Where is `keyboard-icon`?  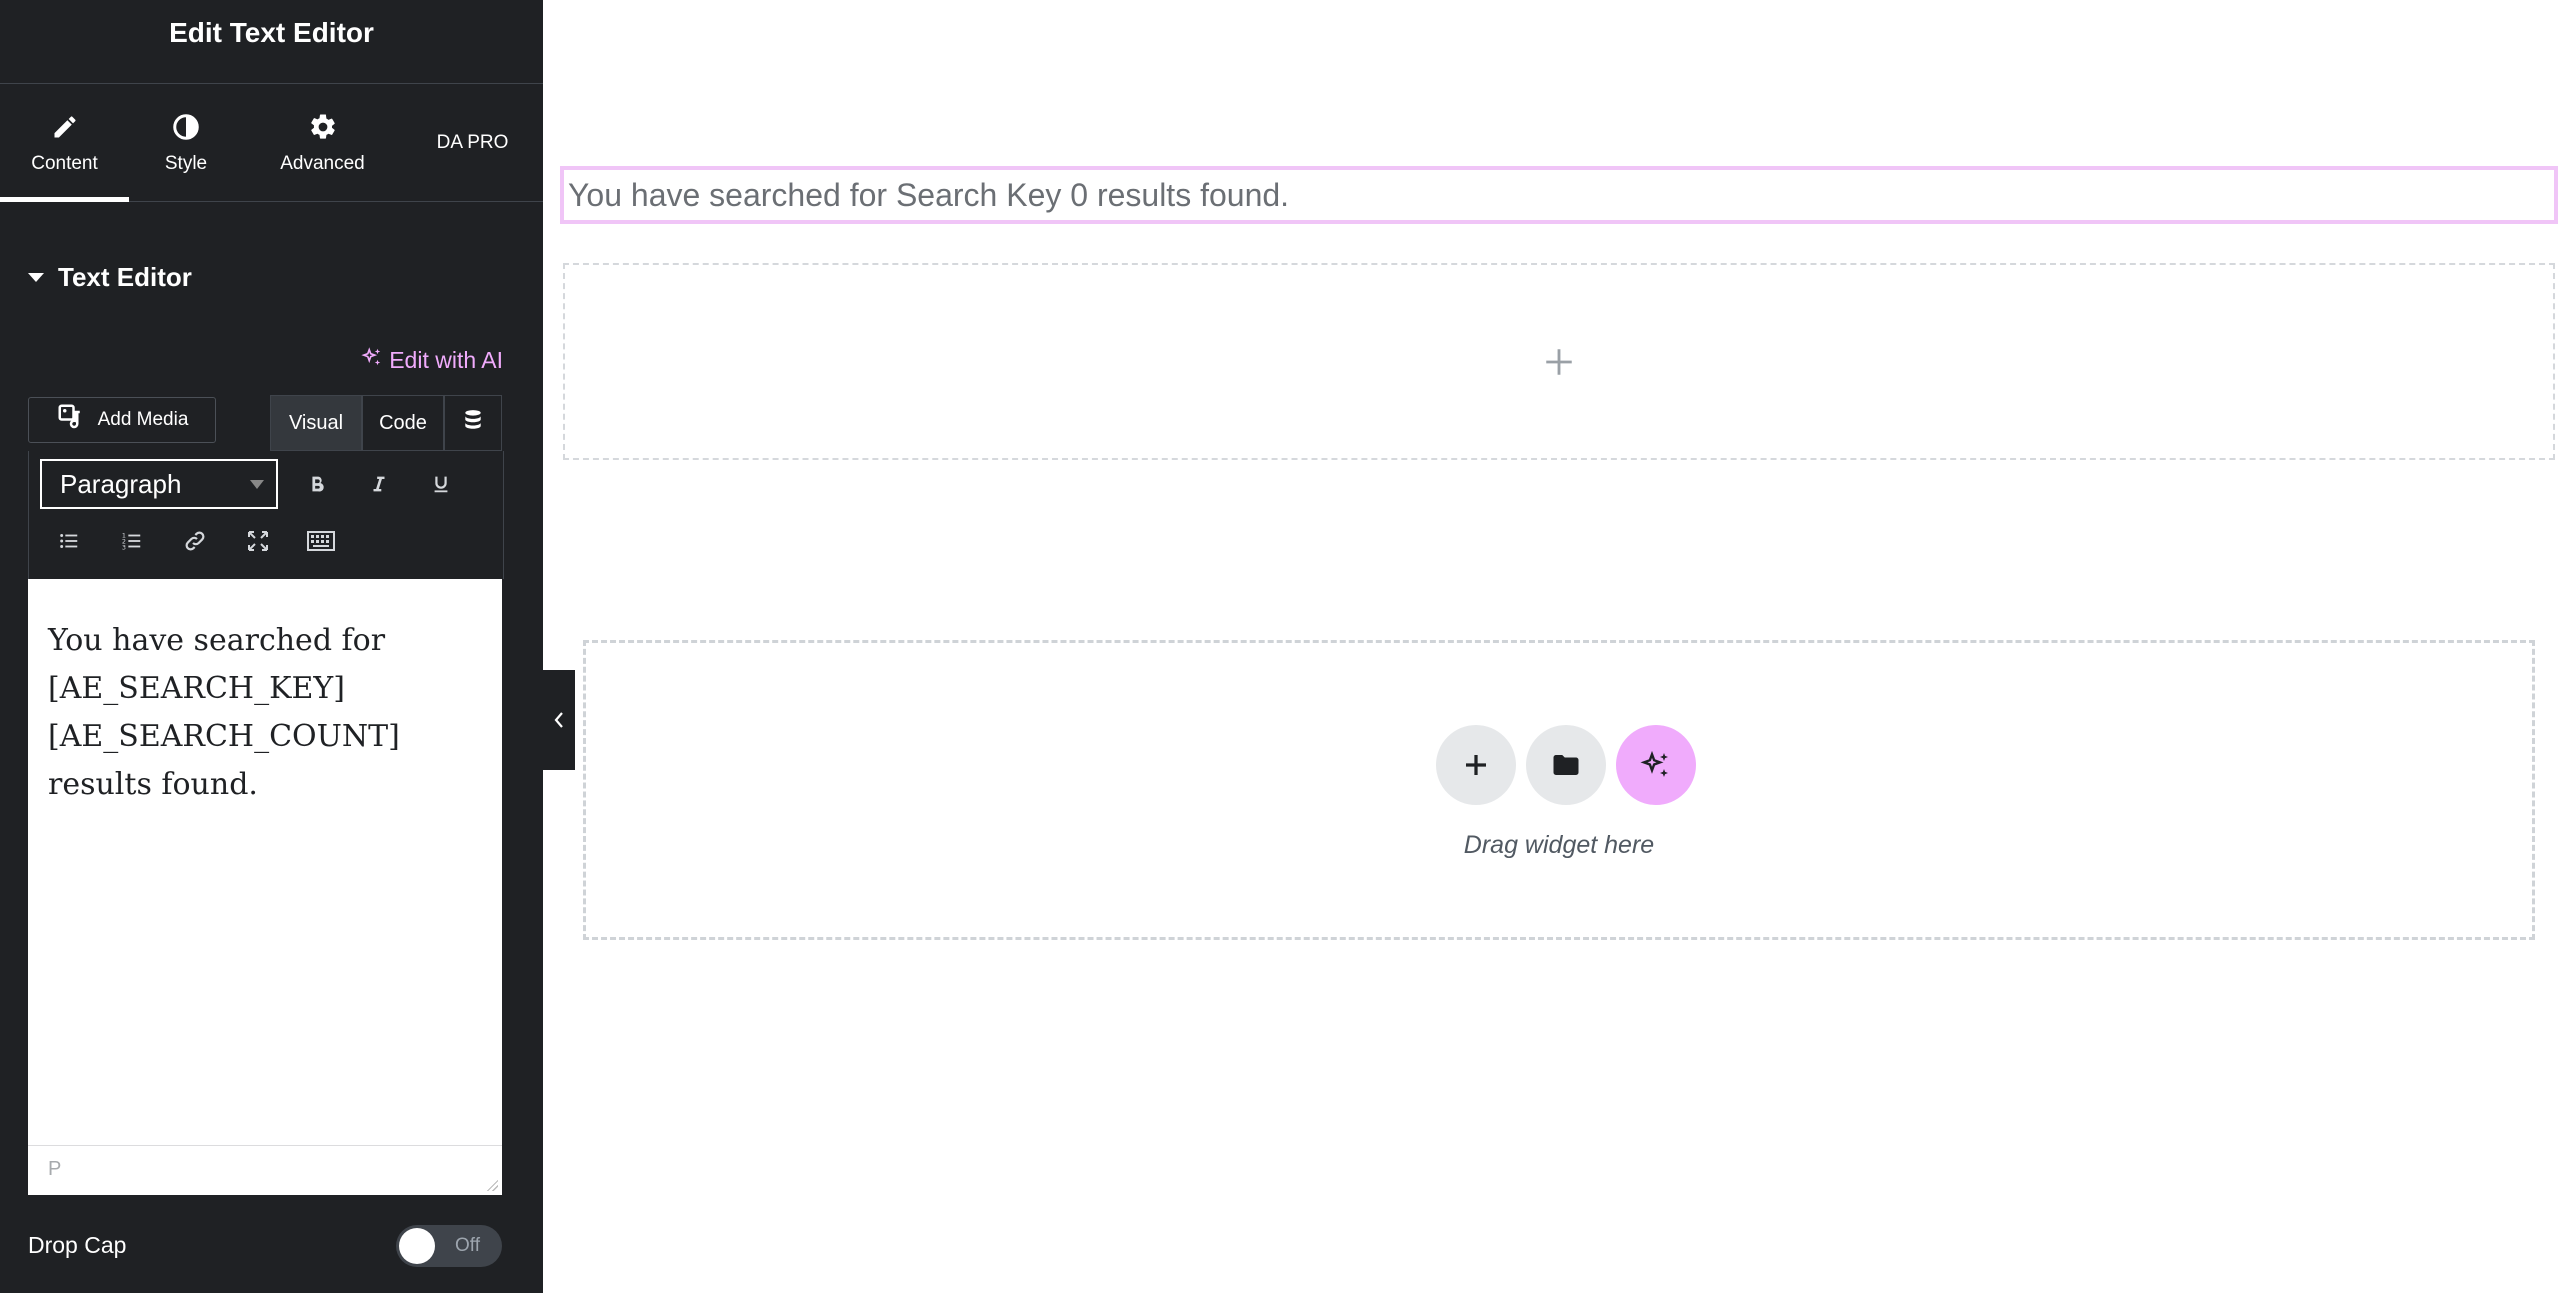 keyboard-icon is located at coordinates (321, 541).